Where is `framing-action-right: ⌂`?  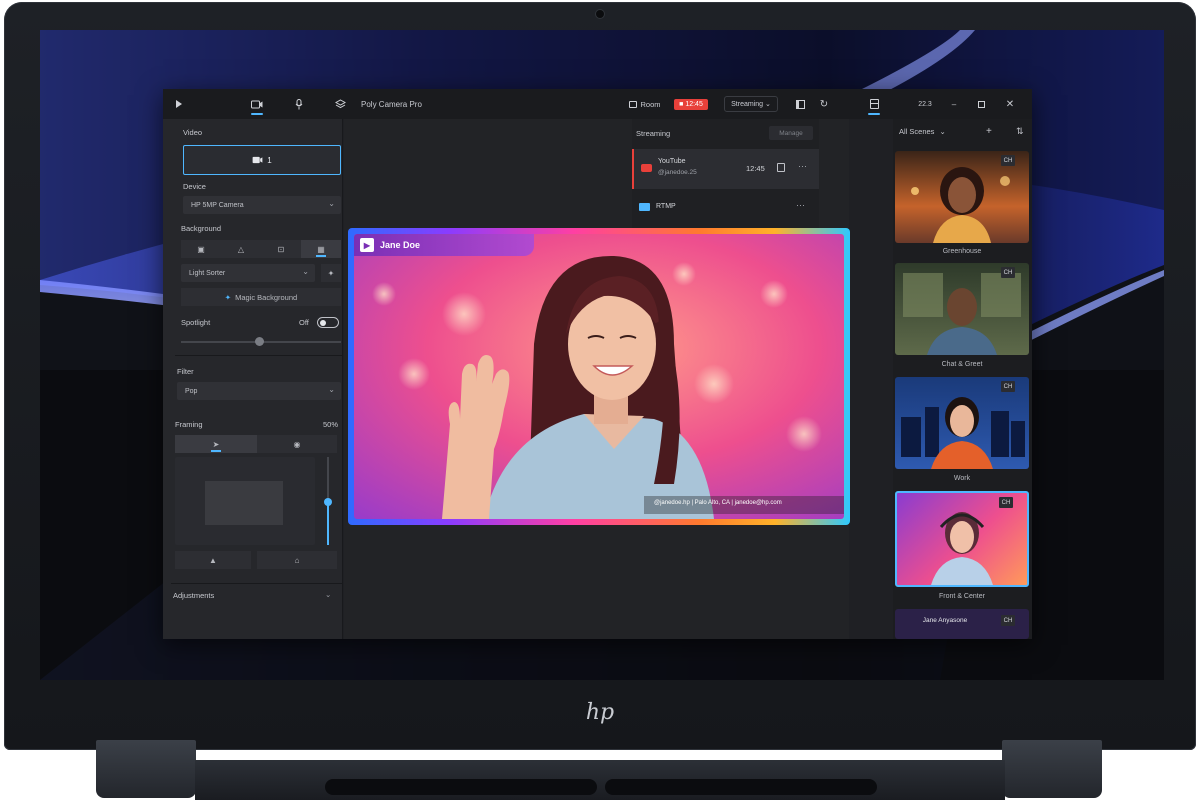 framing-action-right: ⌂ is located at coordinates (297, 560).